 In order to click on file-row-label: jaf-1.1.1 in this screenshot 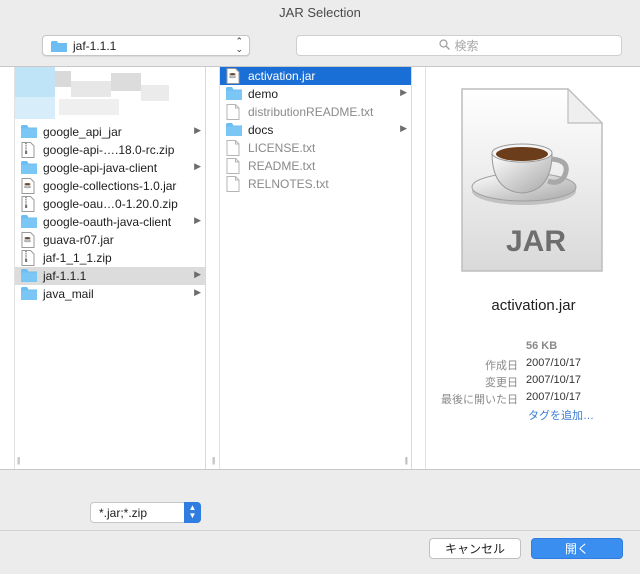, I will do `click(65, 276)`.